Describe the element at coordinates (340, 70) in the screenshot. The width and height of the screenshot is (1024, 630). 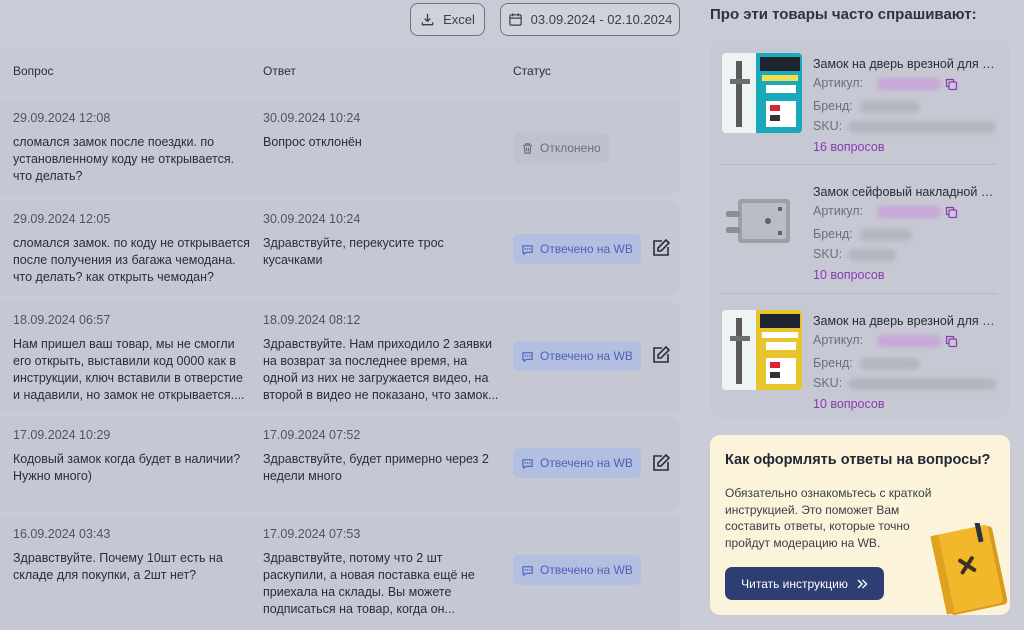
I see `table-header: Вопрос Ответ Статус` at that location.